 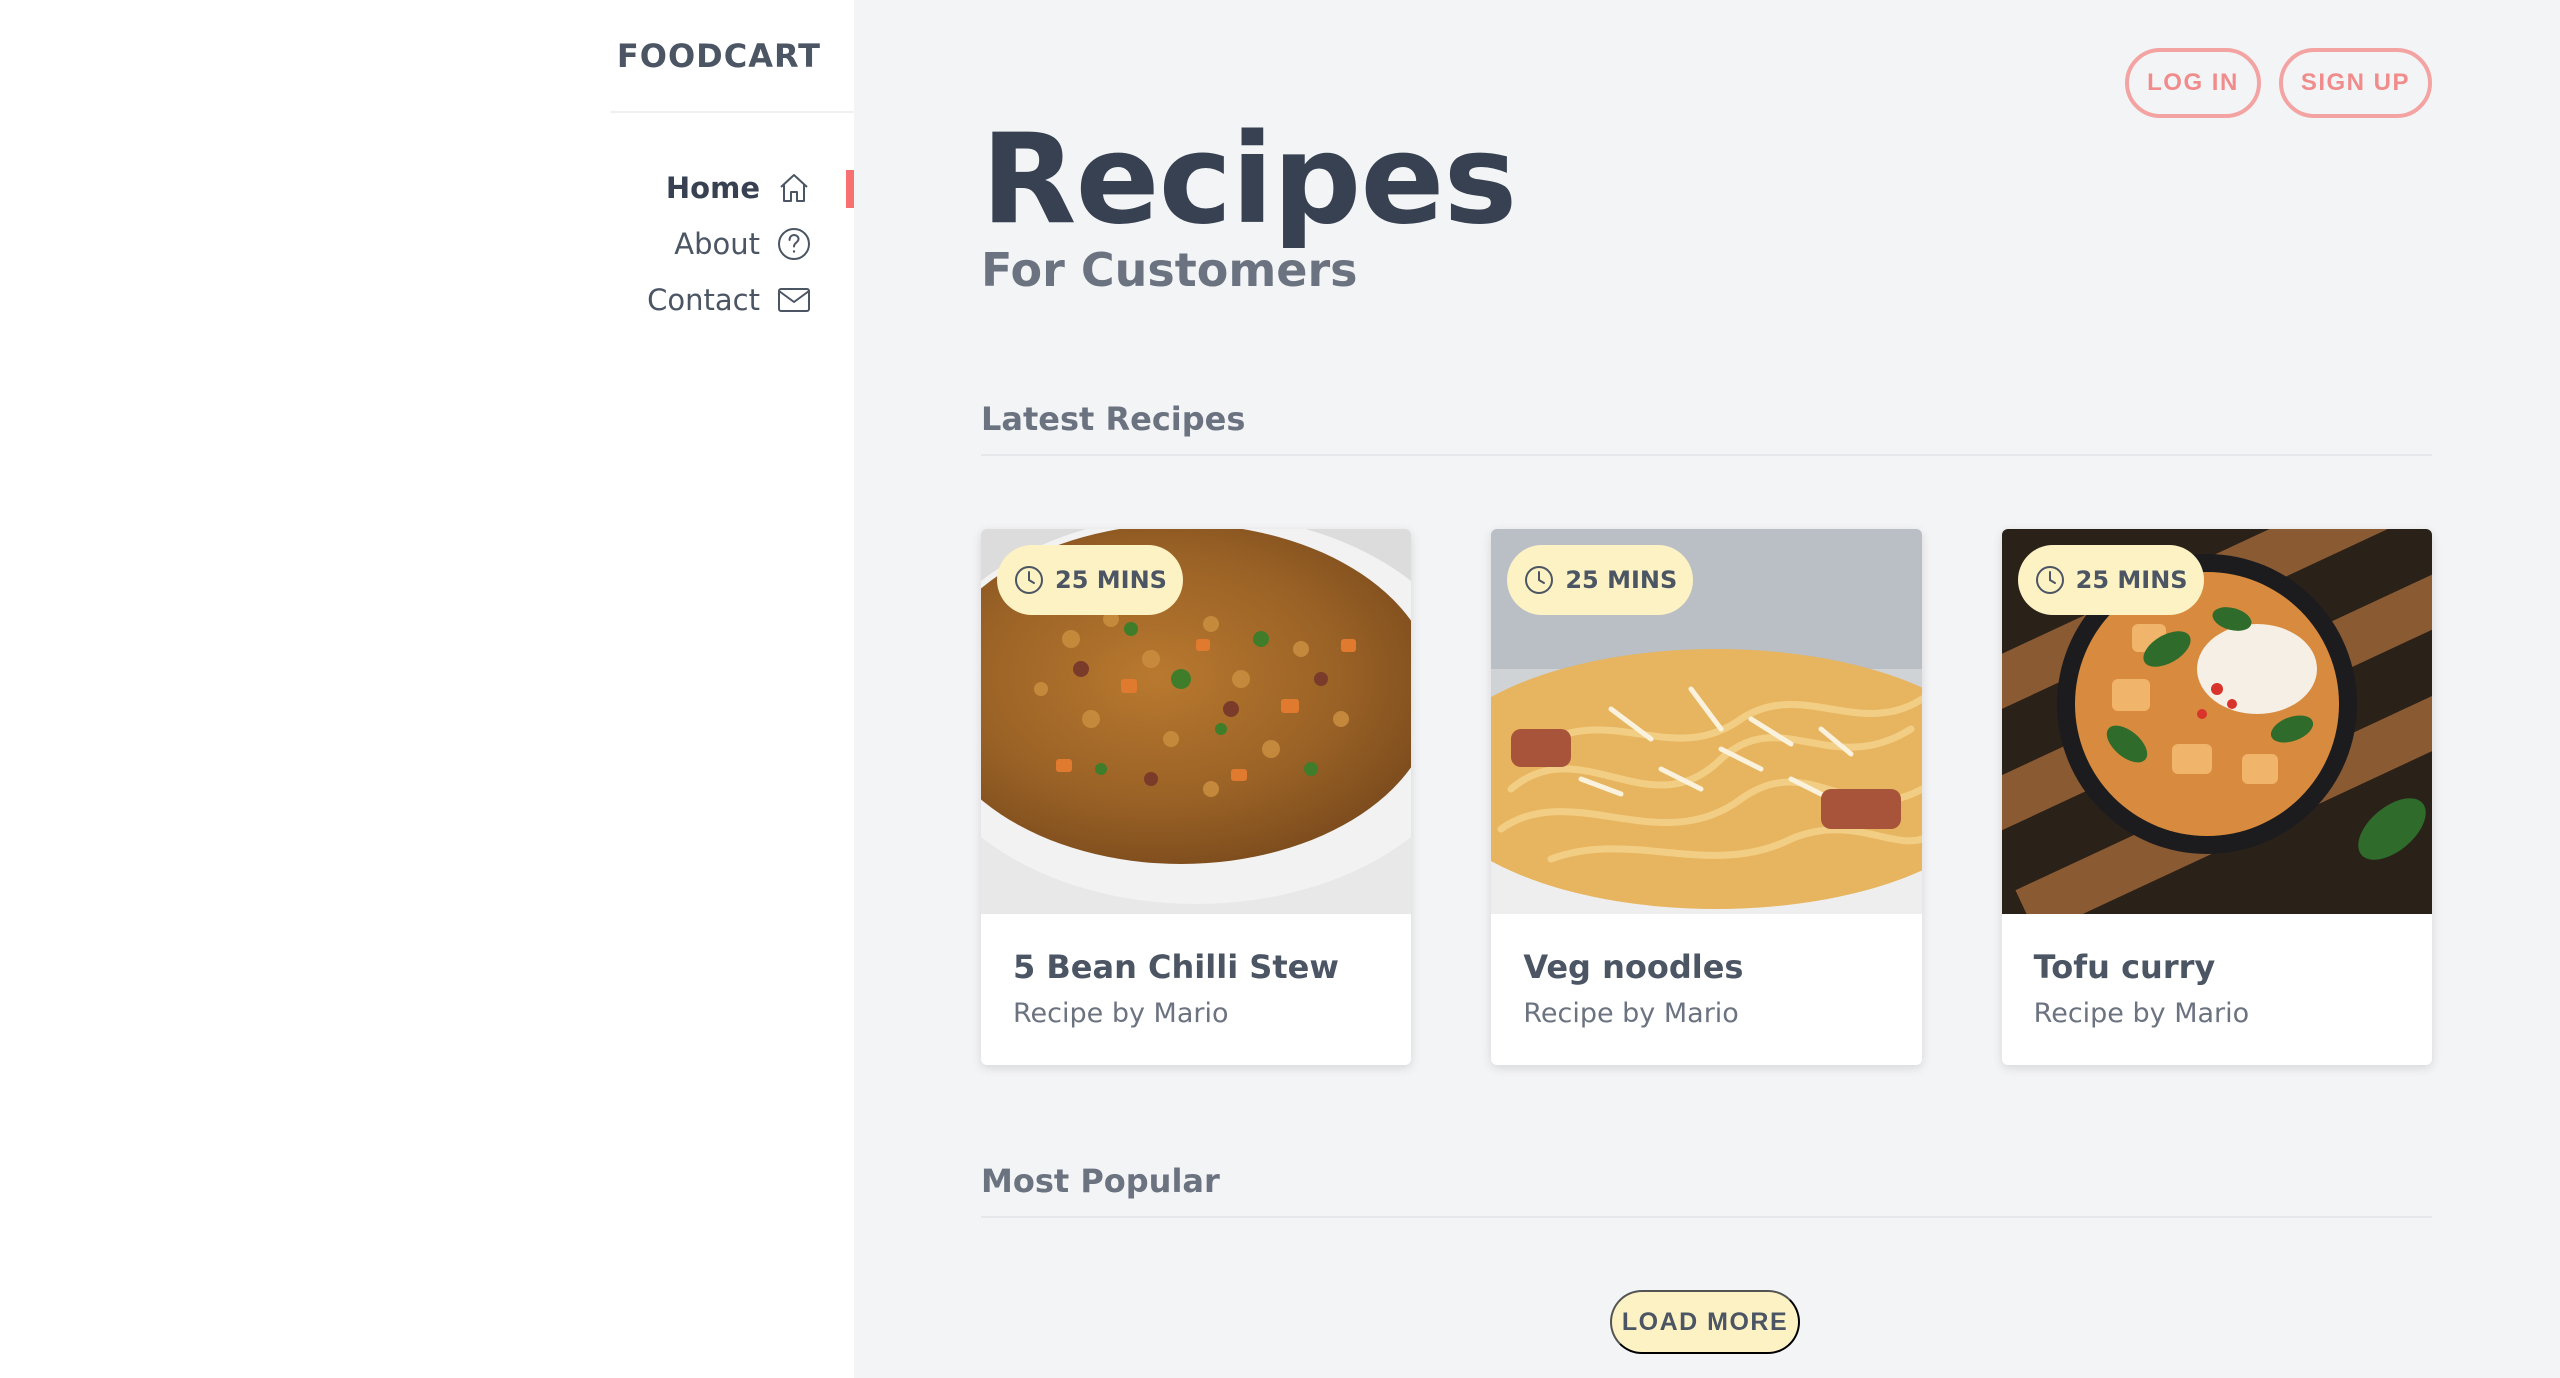 What do you see at coordinates (1705, 1322) in the screenshot?
I see `load-more-button: LOAD MORE` at bounding box center [1705, 1322].